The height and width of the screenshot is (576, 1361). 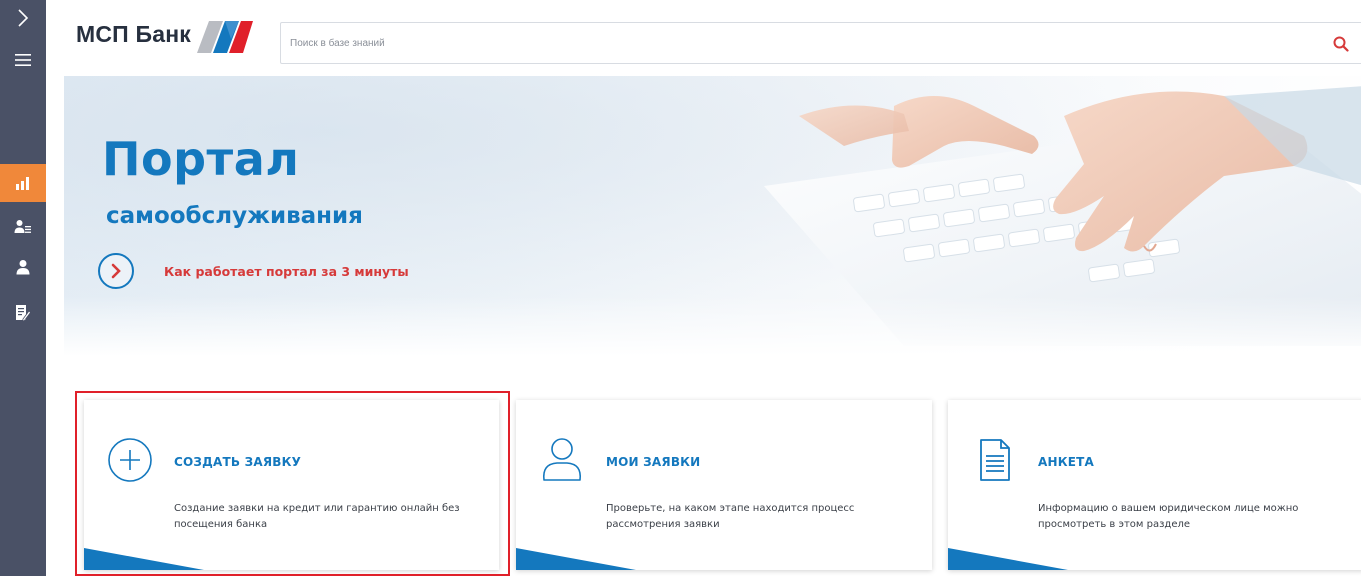 I want to click on sidebar-item-profile, so click(x=23, y=267).